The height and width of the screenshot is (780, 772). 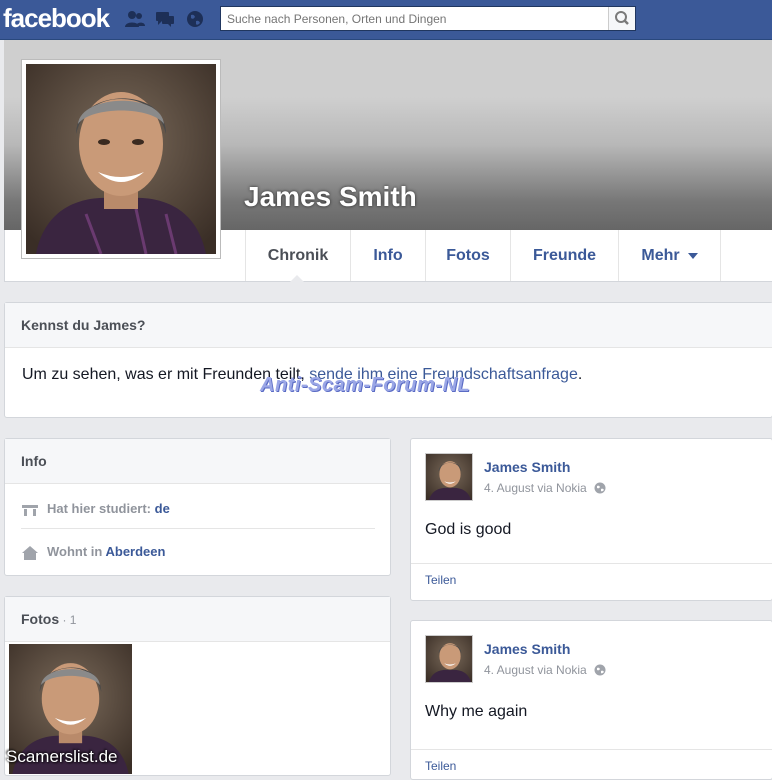 I want to click on search-button, so click(x=621, y=18).